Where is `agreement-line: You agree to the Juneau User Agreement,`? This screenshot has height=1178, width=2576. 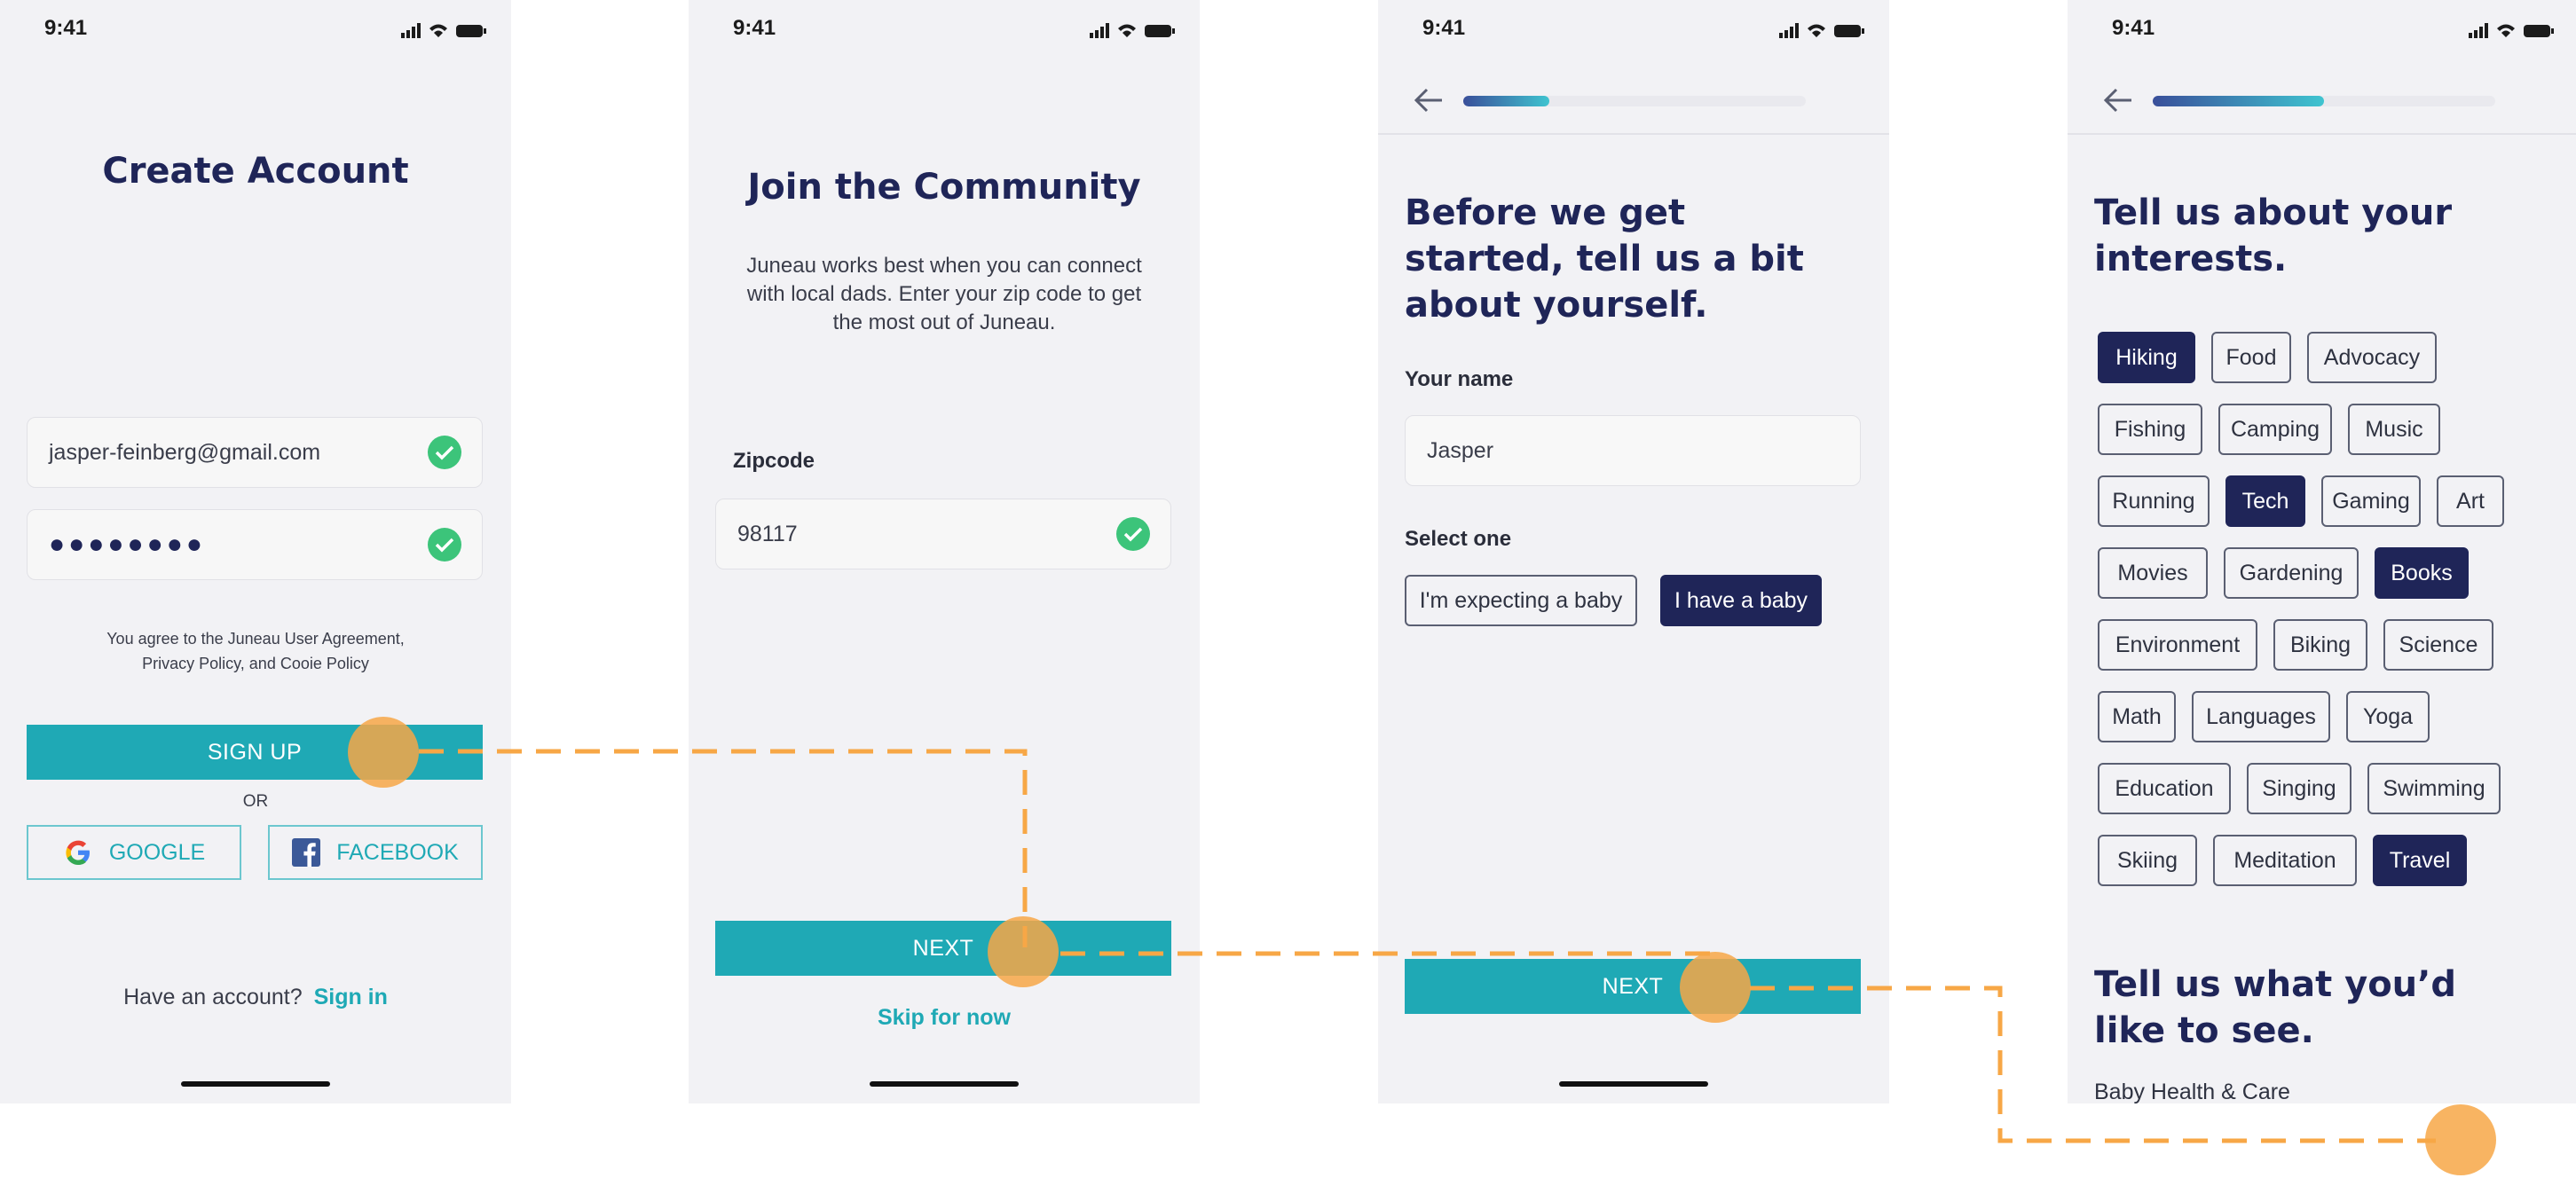
agreement-line: You agree to the Juneau User Agreement, is located at coordinates (256, 639).